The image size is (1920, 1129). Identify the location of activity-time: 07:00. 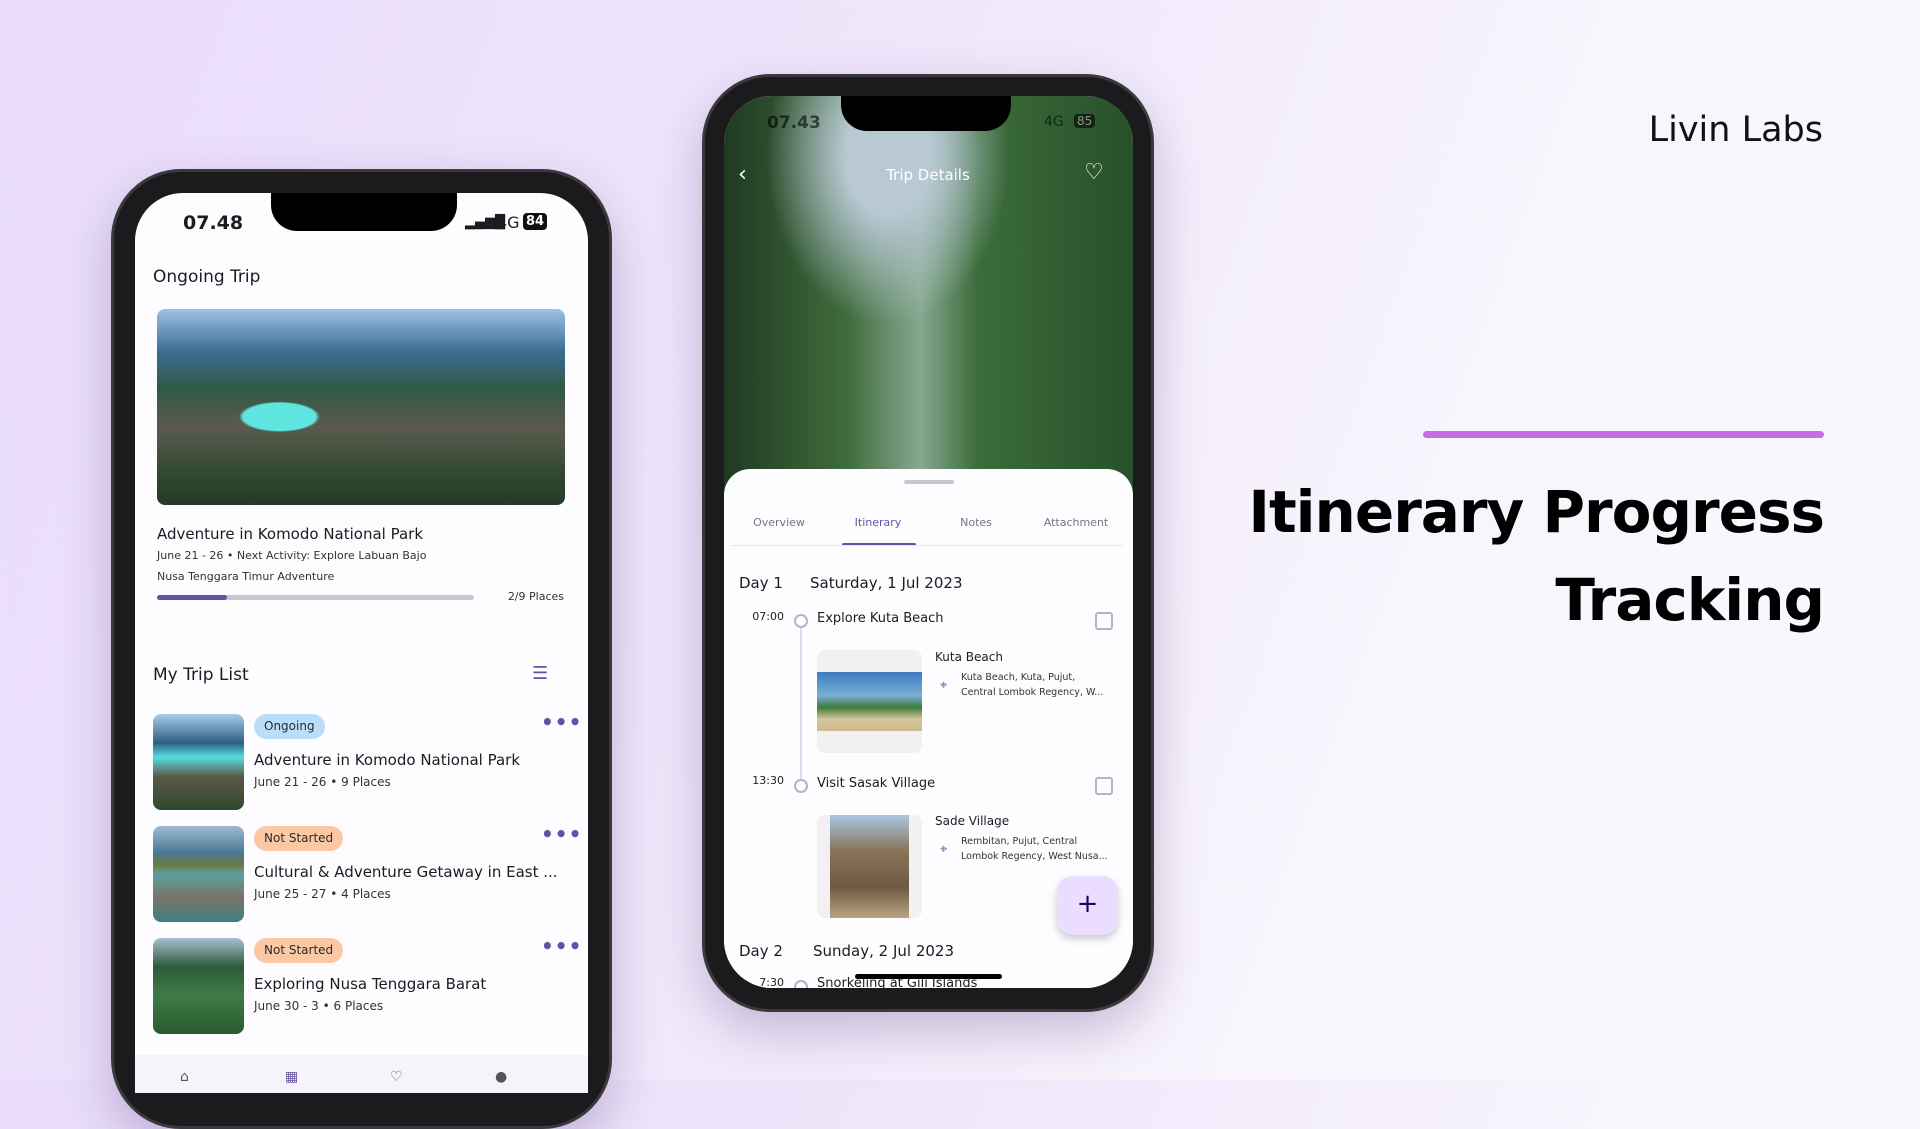
(768, 616).